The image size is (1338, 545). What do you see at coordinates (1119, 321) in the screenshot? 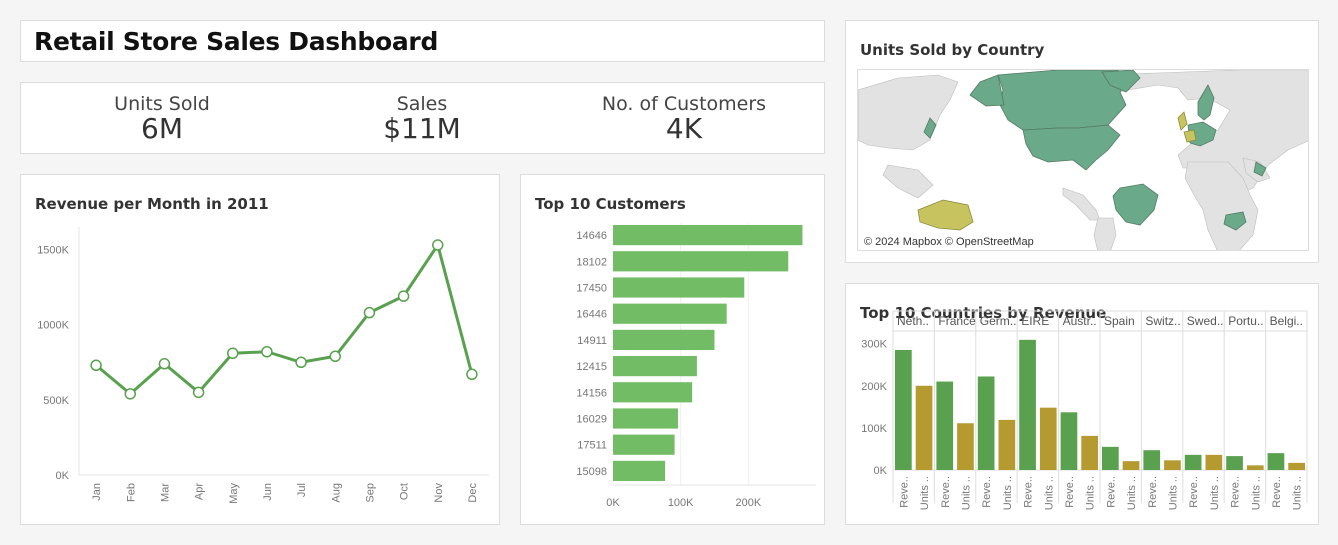
I see `country-header: Spain` at bounding box center [1119, 321].